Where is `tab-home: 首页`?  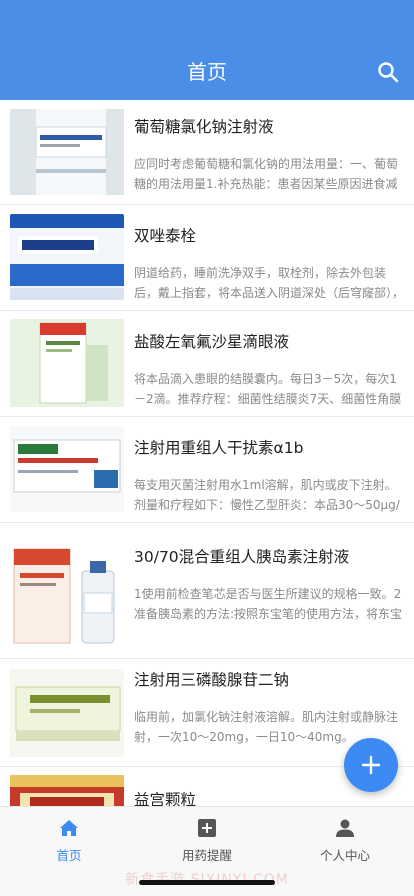
tab-home: 首页 is located at coordinates (69, 840).